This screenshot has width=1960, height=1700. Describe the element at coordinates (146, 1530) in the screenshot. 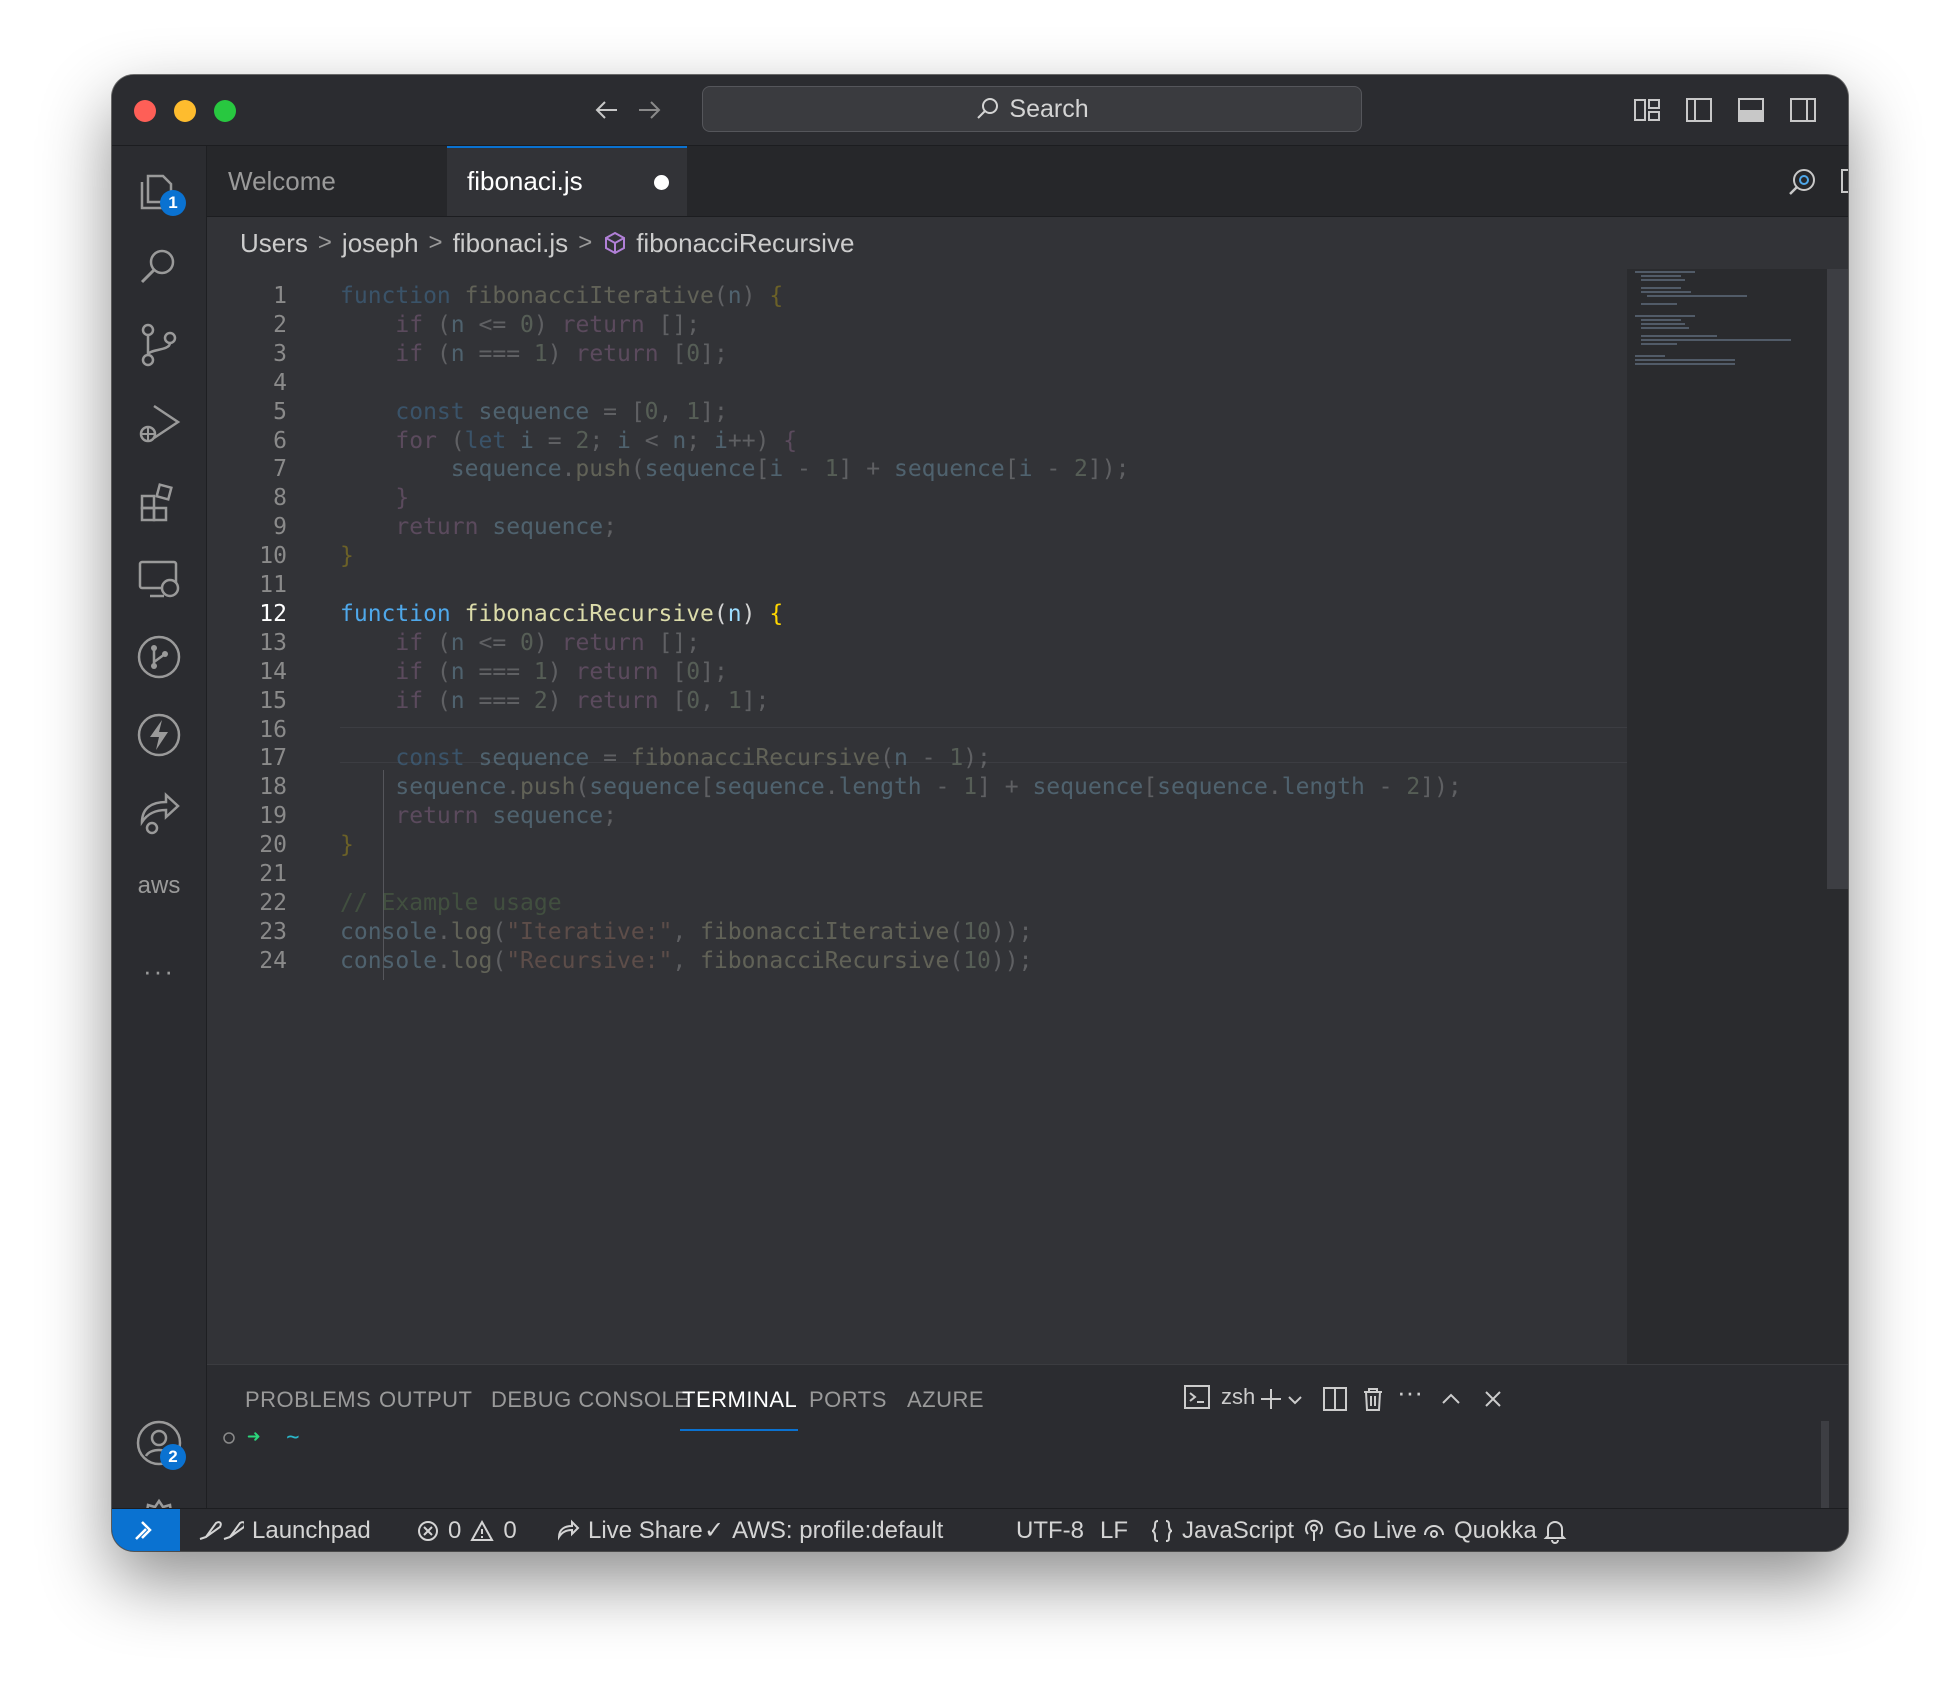

I see `remote-indicator` at that location.